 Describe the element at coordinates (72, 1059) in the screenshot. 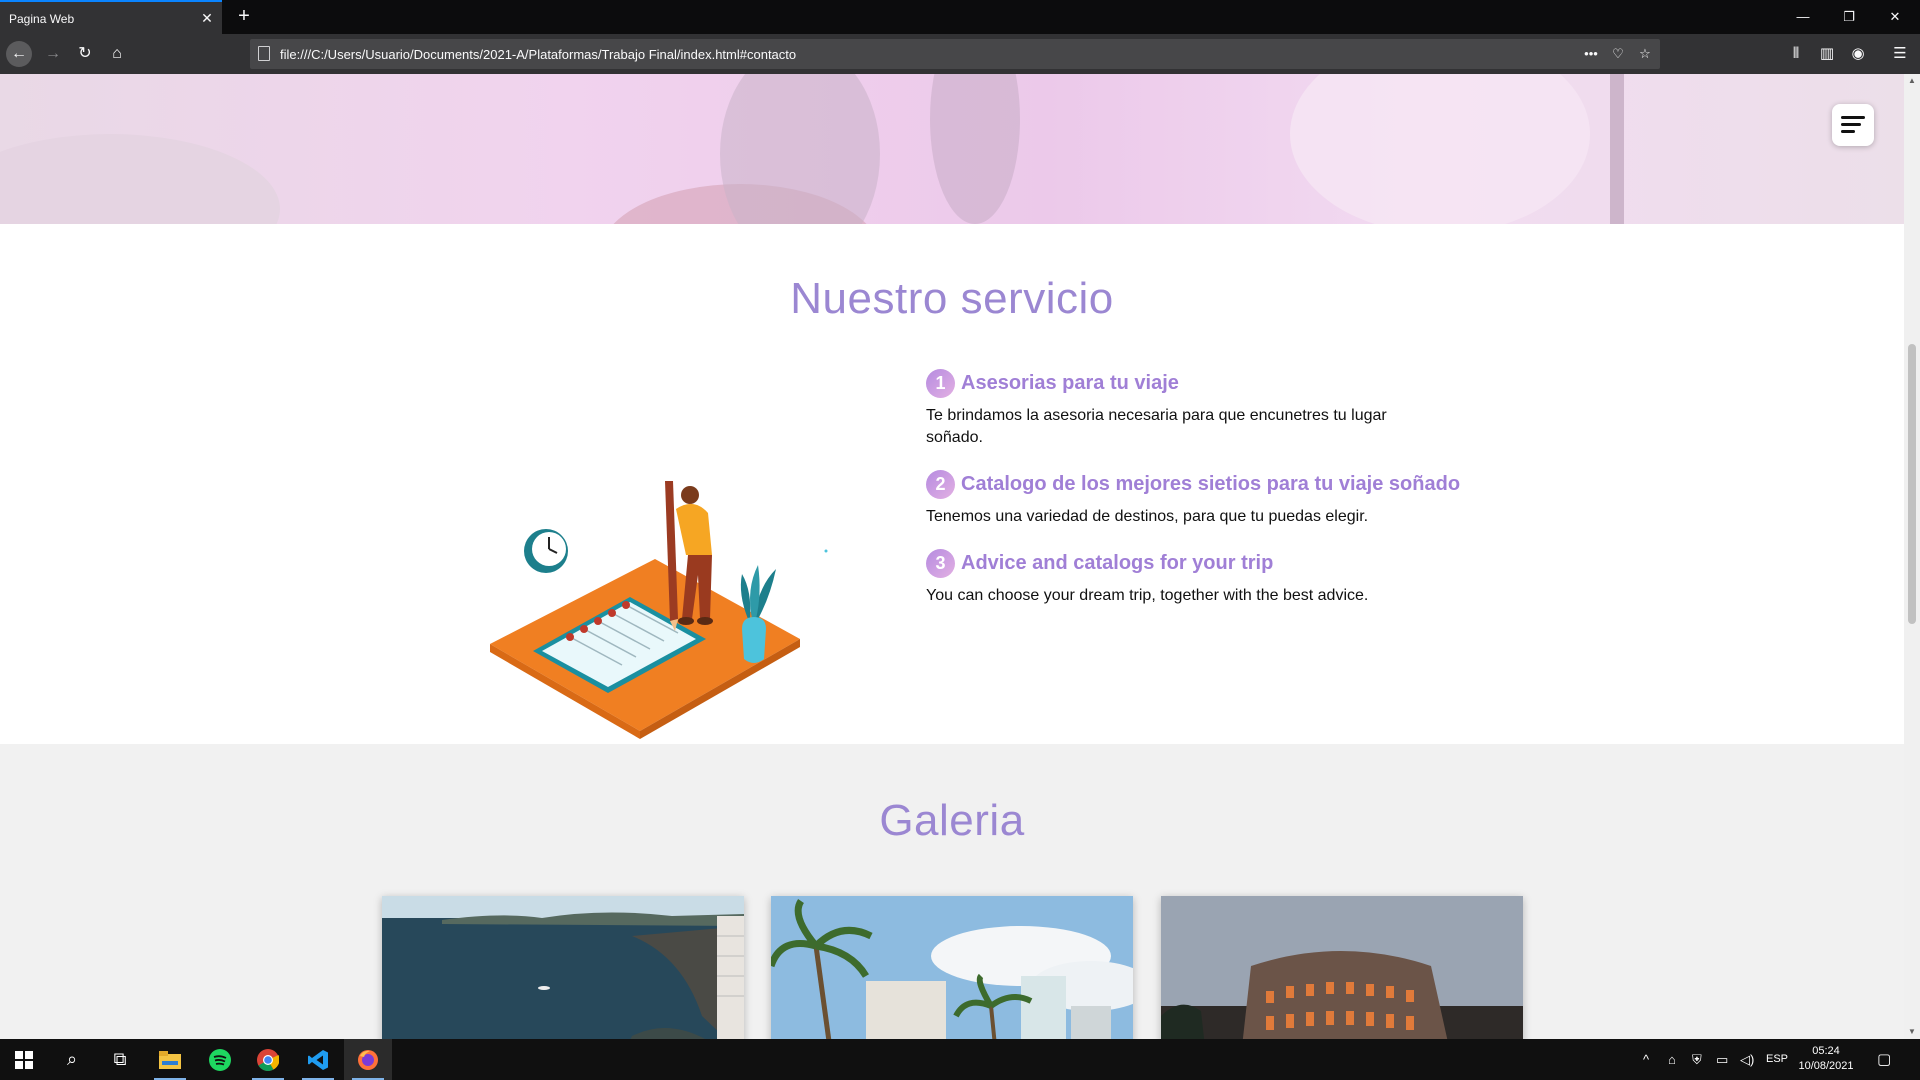

I see `search-icon: ⌕` at that location.